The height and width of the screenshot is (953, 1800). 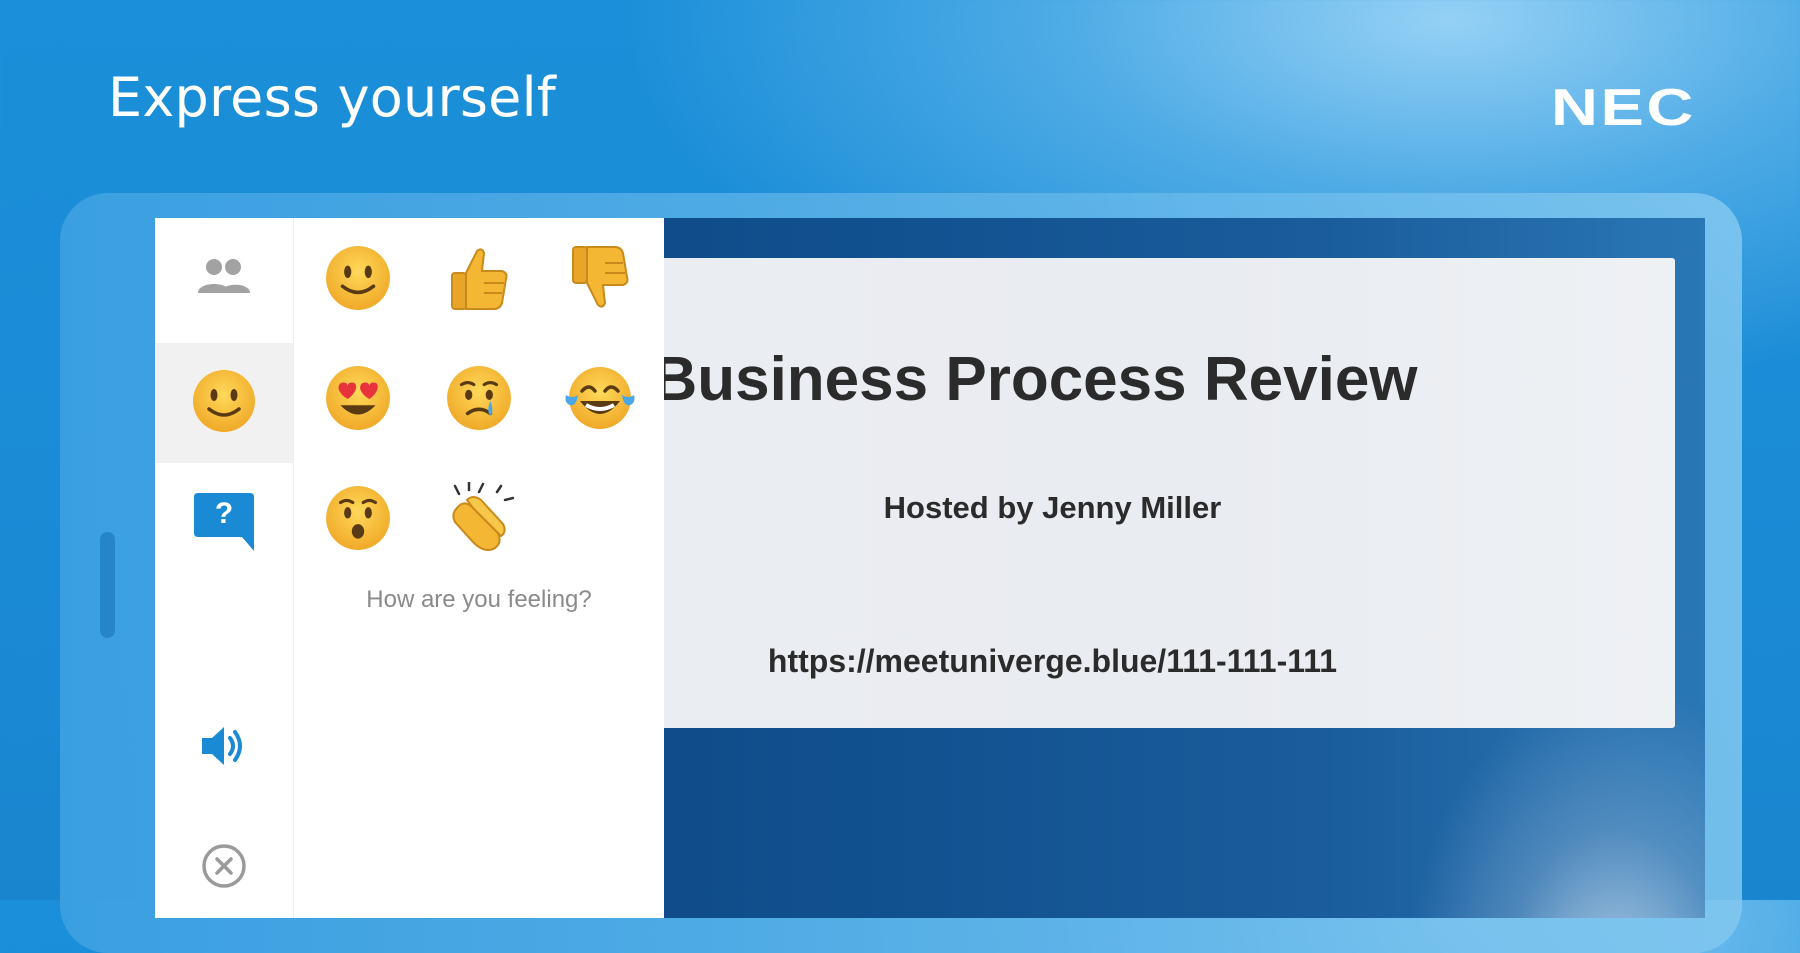 What do you see at coordinates (1623, 108) in the screenshot?
I see `brand-logo: NEC` at bounding box center [1623, 108].